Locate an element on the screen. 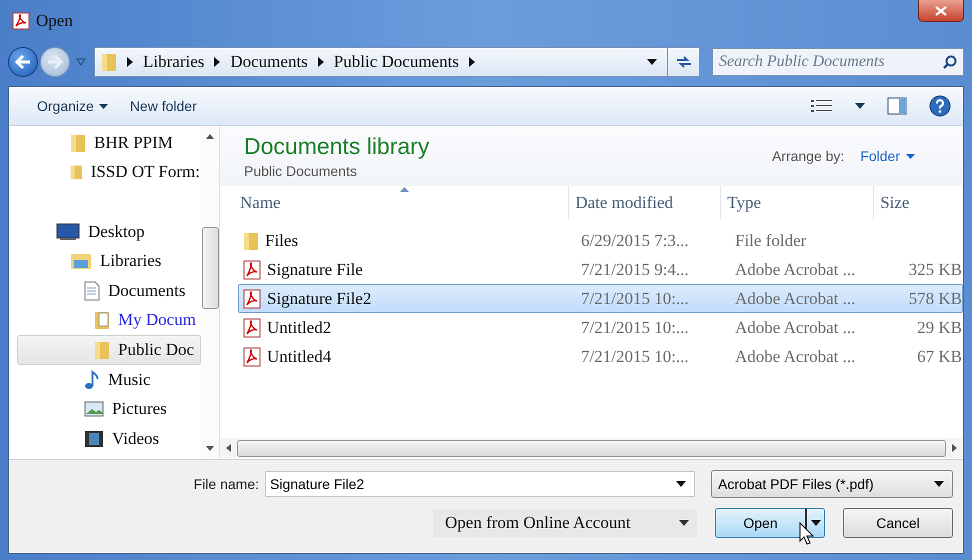 The image size is (972, 560). file-name: Files is located at coordinates (281, 240).